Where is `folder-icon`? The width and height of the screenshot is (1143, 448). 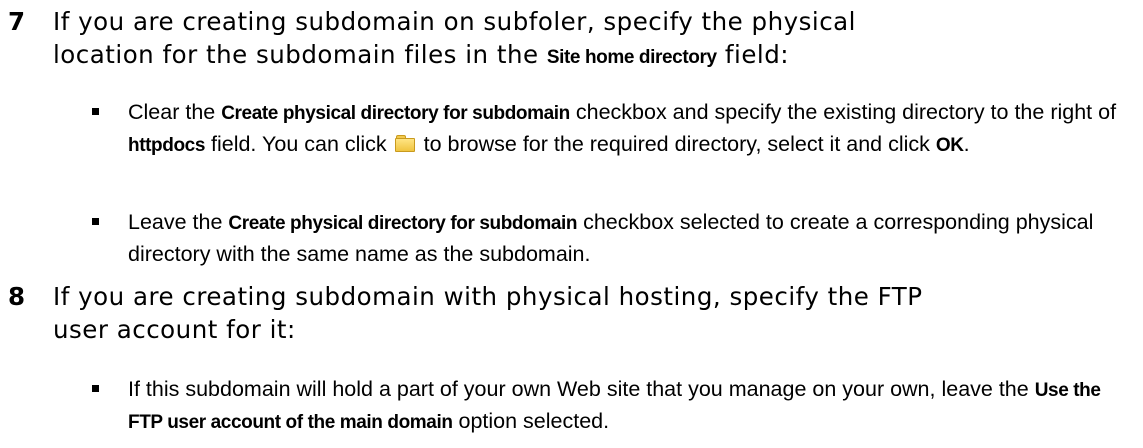 folder-icon is located at coordinates (404, 143).